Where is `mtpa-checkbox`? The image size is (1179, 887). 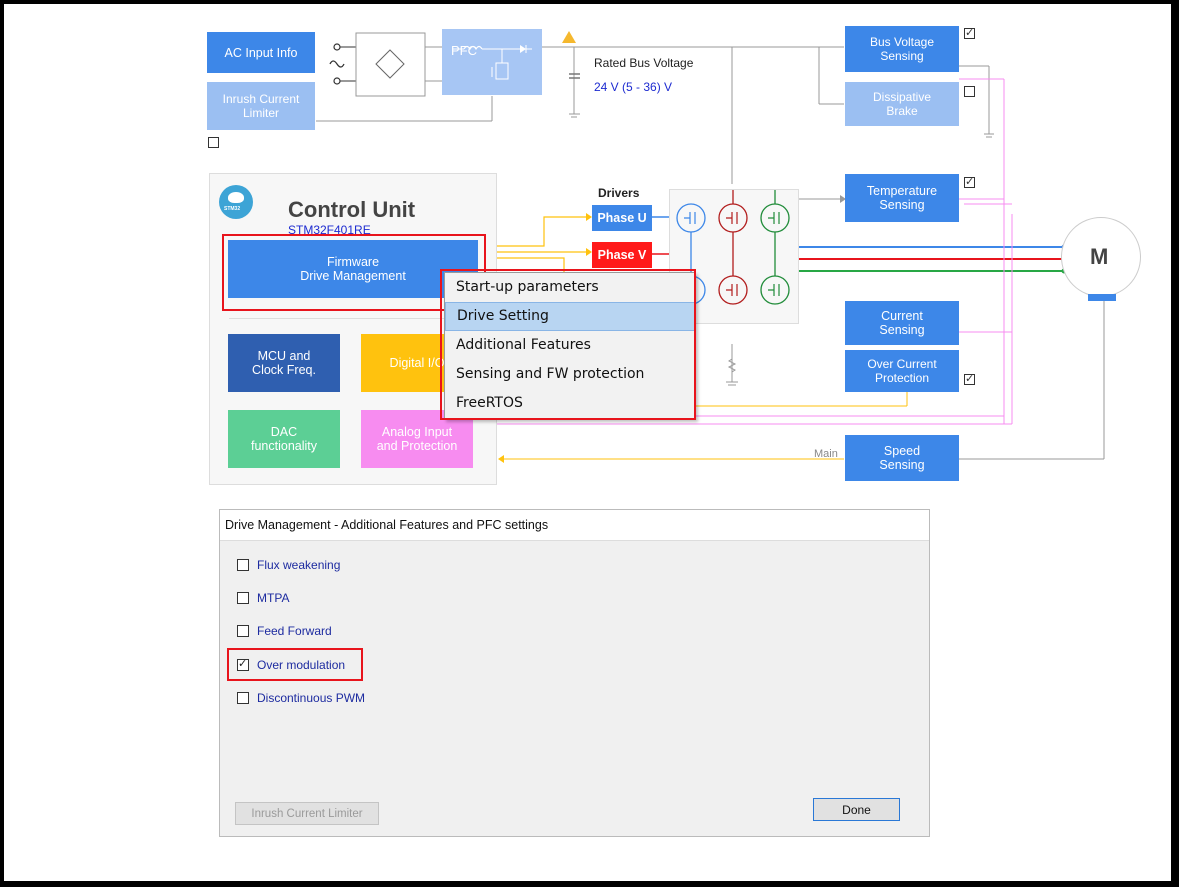
mtpa-checkbox is located at coordinates (243, 598).